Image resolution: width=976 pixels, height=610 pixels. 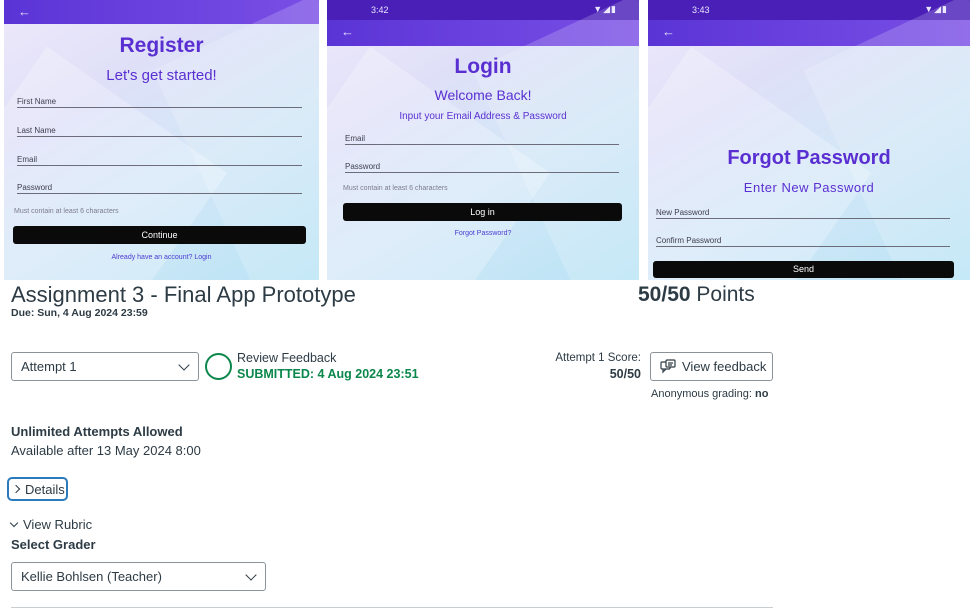 What do you see at coordinates (483, 116) in the screenshot?
I see `login-instruction: Input your Email Address & Password` at bounding box center [483, 116].